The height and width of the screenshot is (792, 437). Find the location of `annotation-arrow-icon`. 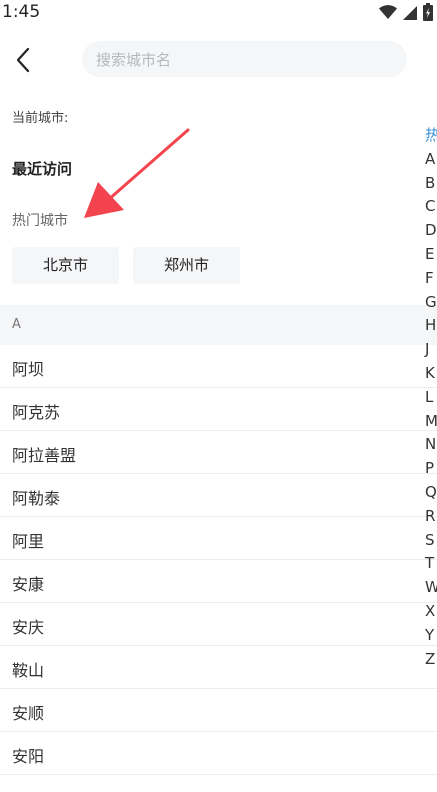

annotation-arrow-icon is located at coordinates (137, 173).